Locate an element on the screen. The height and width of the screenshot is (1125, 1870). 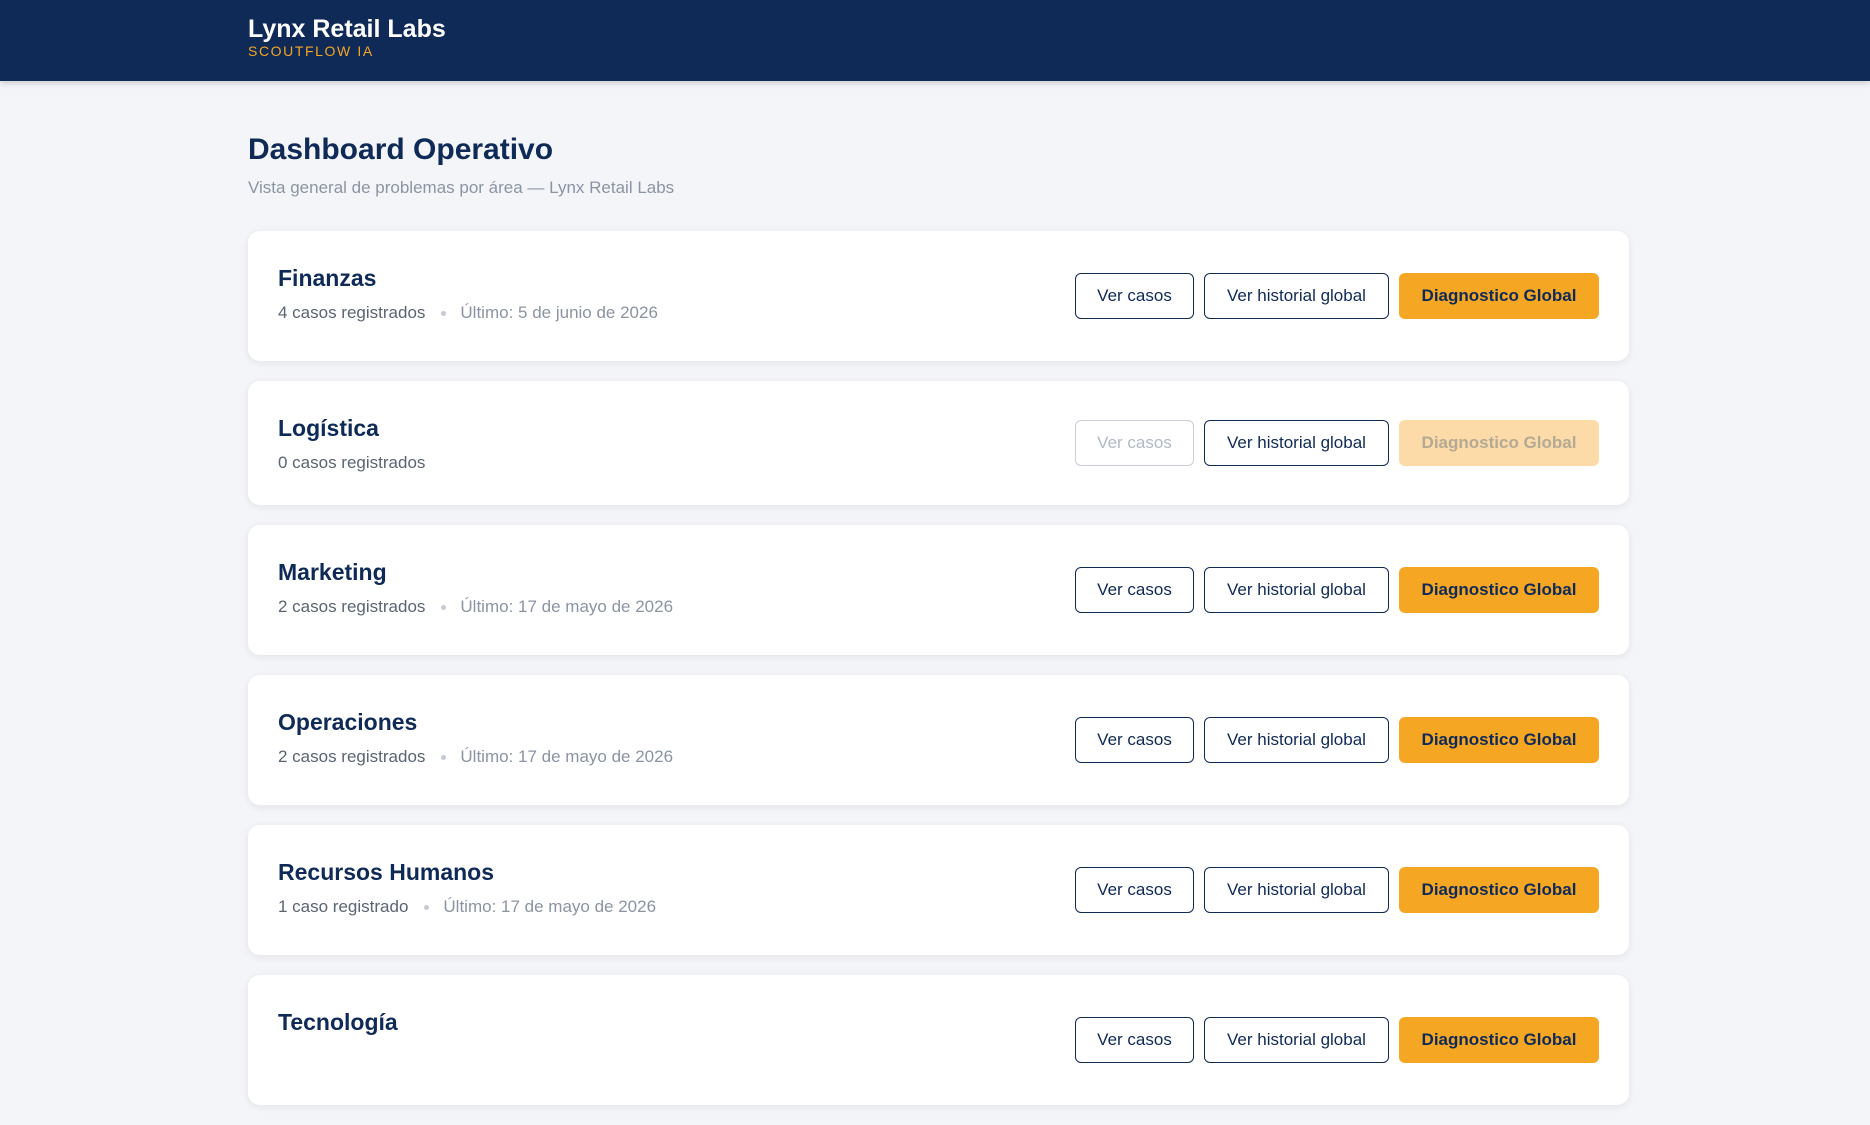
area-info: Tecnología is located at coordinates (338, 1022).